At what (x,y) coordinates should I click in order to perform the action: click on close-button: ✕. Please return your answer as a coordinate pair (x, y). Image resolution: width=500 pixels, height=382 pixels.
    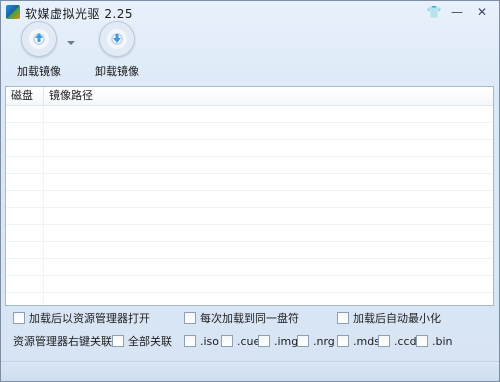
    Looking at the image, I should click on (482, 12).